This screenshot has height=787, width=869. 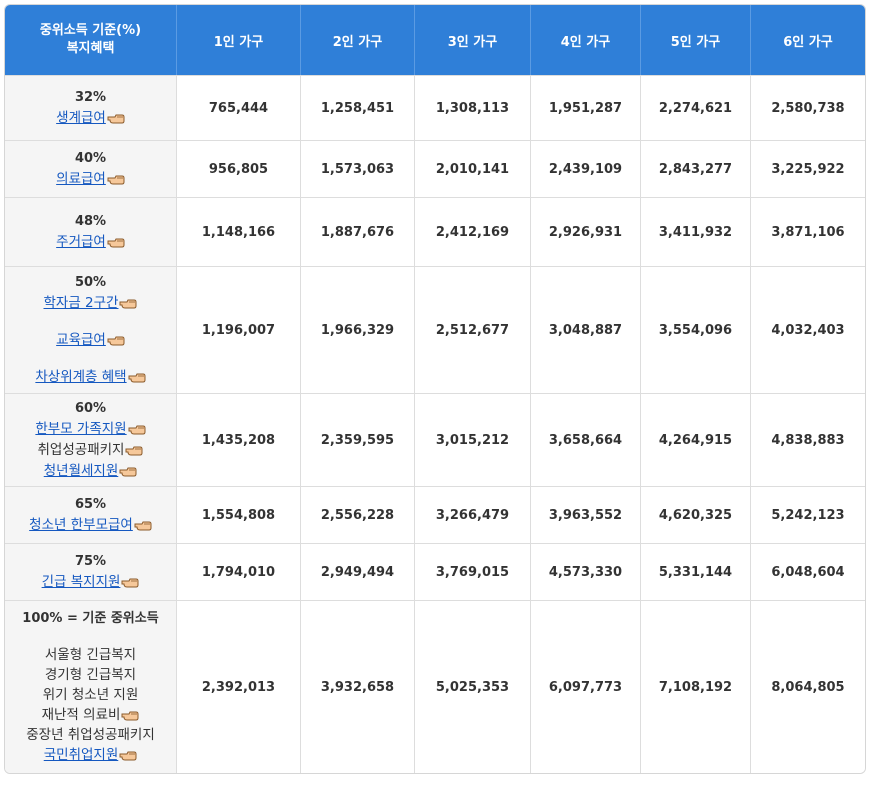 What do you see at coordinates (239, 514) in the screenshot?
I see `value-cell: 1,554,808` at bounding box center [239, 514].